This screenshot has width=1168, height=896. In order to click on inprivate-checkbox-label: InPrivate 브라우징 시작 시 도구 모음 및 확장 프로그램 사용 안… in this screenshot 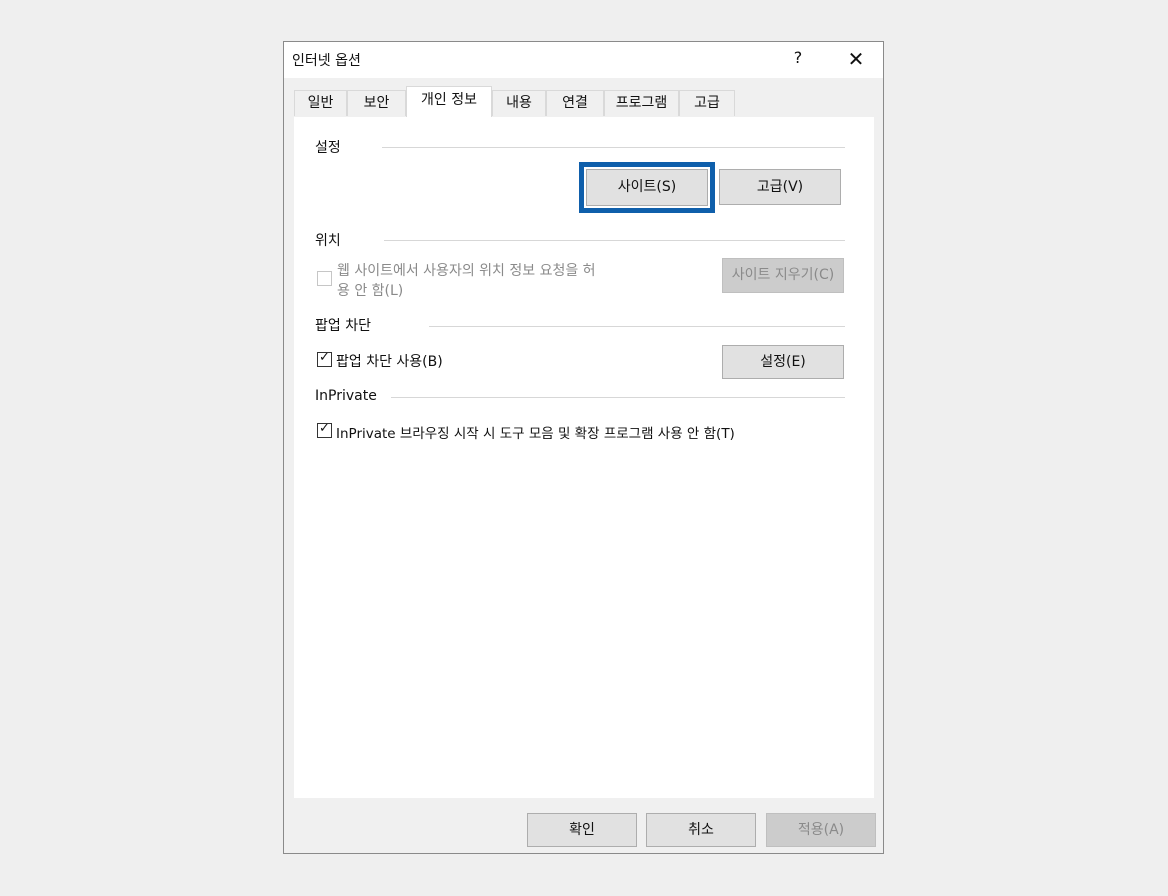, I will do `click(535, 434)`.